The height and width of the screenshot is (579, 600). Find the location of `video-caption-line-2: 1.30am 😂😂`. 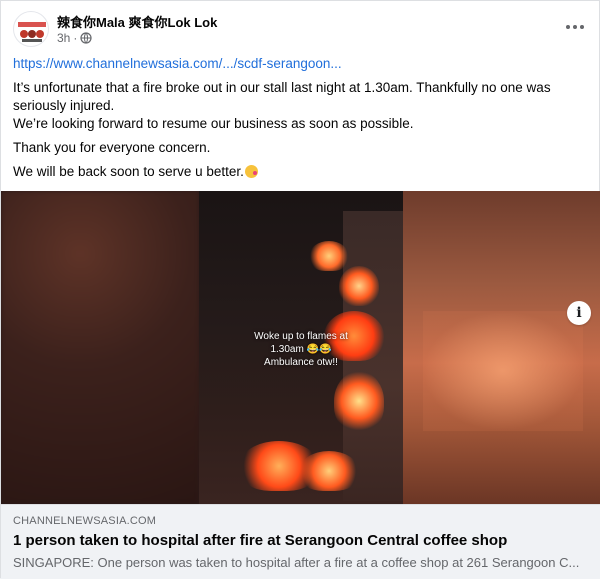

video-caption-line-2: 1.30am 😂😂 is located at coordinates (301, 349).